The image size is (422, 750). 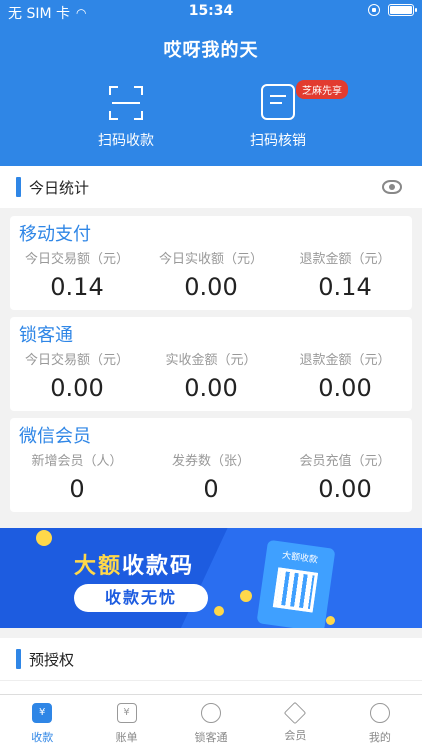 What do you see at coordinates (211, 737) in the screenshot?
I see `tab-label: 锁客通` at bounding box center [211, 737].